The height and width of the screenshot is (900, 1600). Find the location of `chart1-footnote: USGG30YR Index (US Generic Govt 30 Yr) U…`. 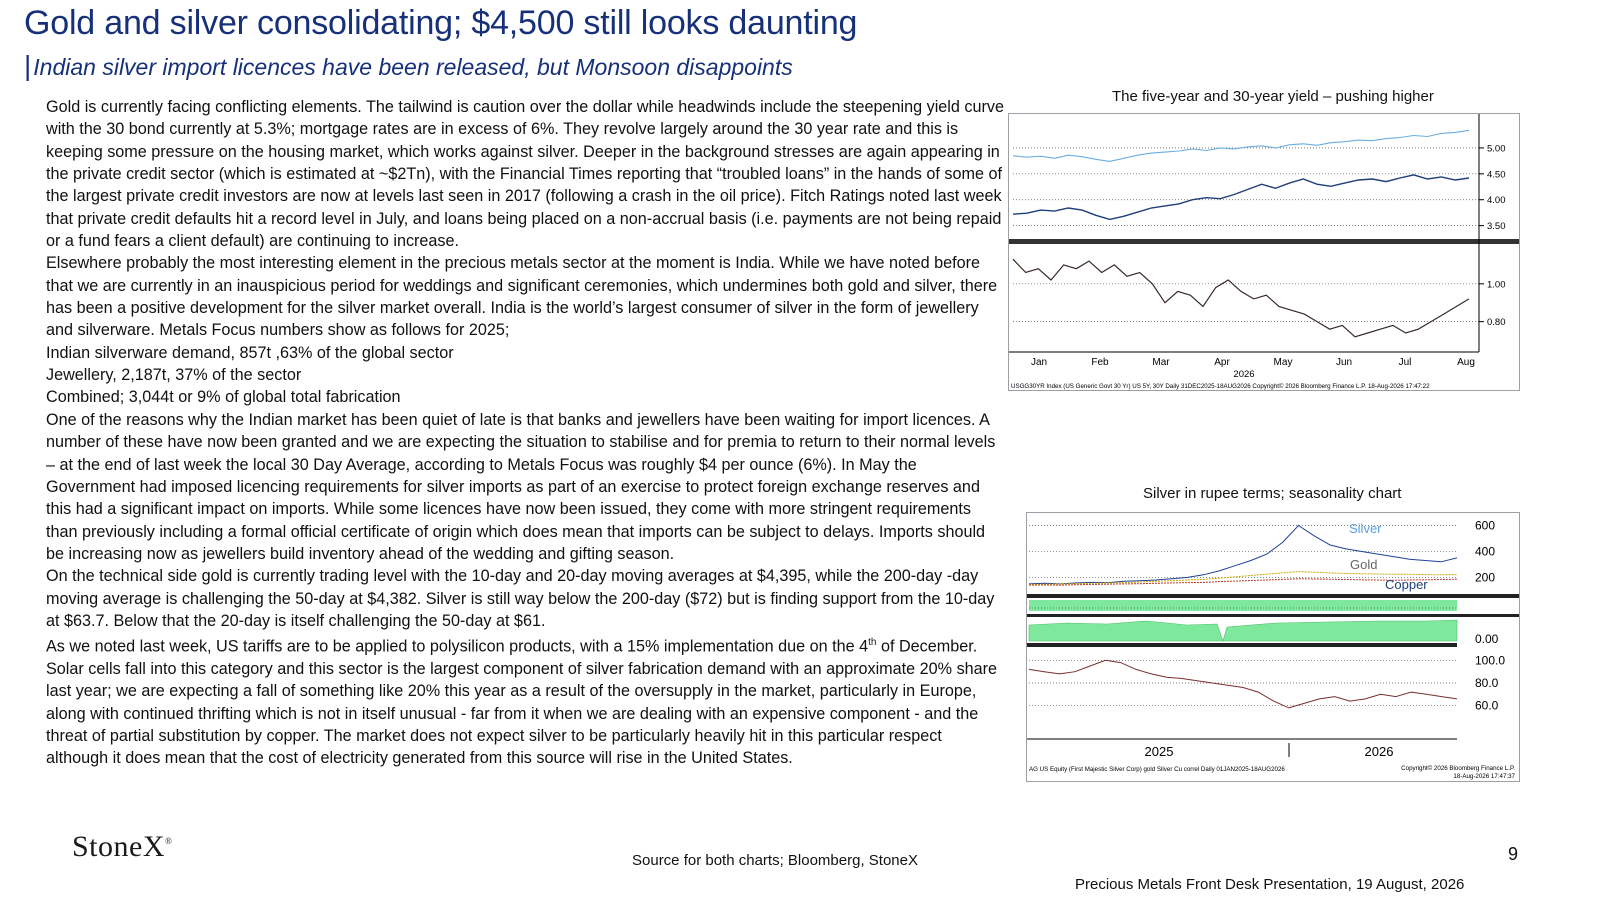

chart1-footnote: USGG30YR Index (US Generic Govt 30 Yr) U… is located at coordinates (1220, 386).